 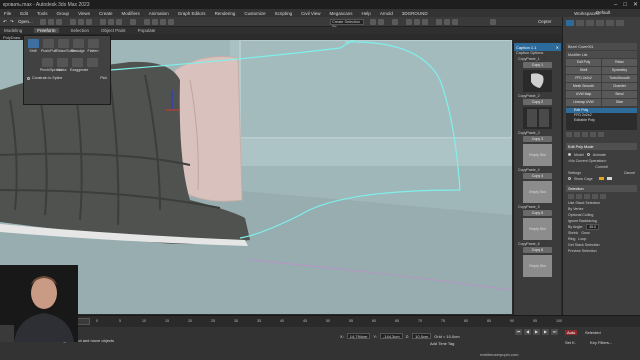 I want to click on show-end-result-icon, so click(x=577, y=134).